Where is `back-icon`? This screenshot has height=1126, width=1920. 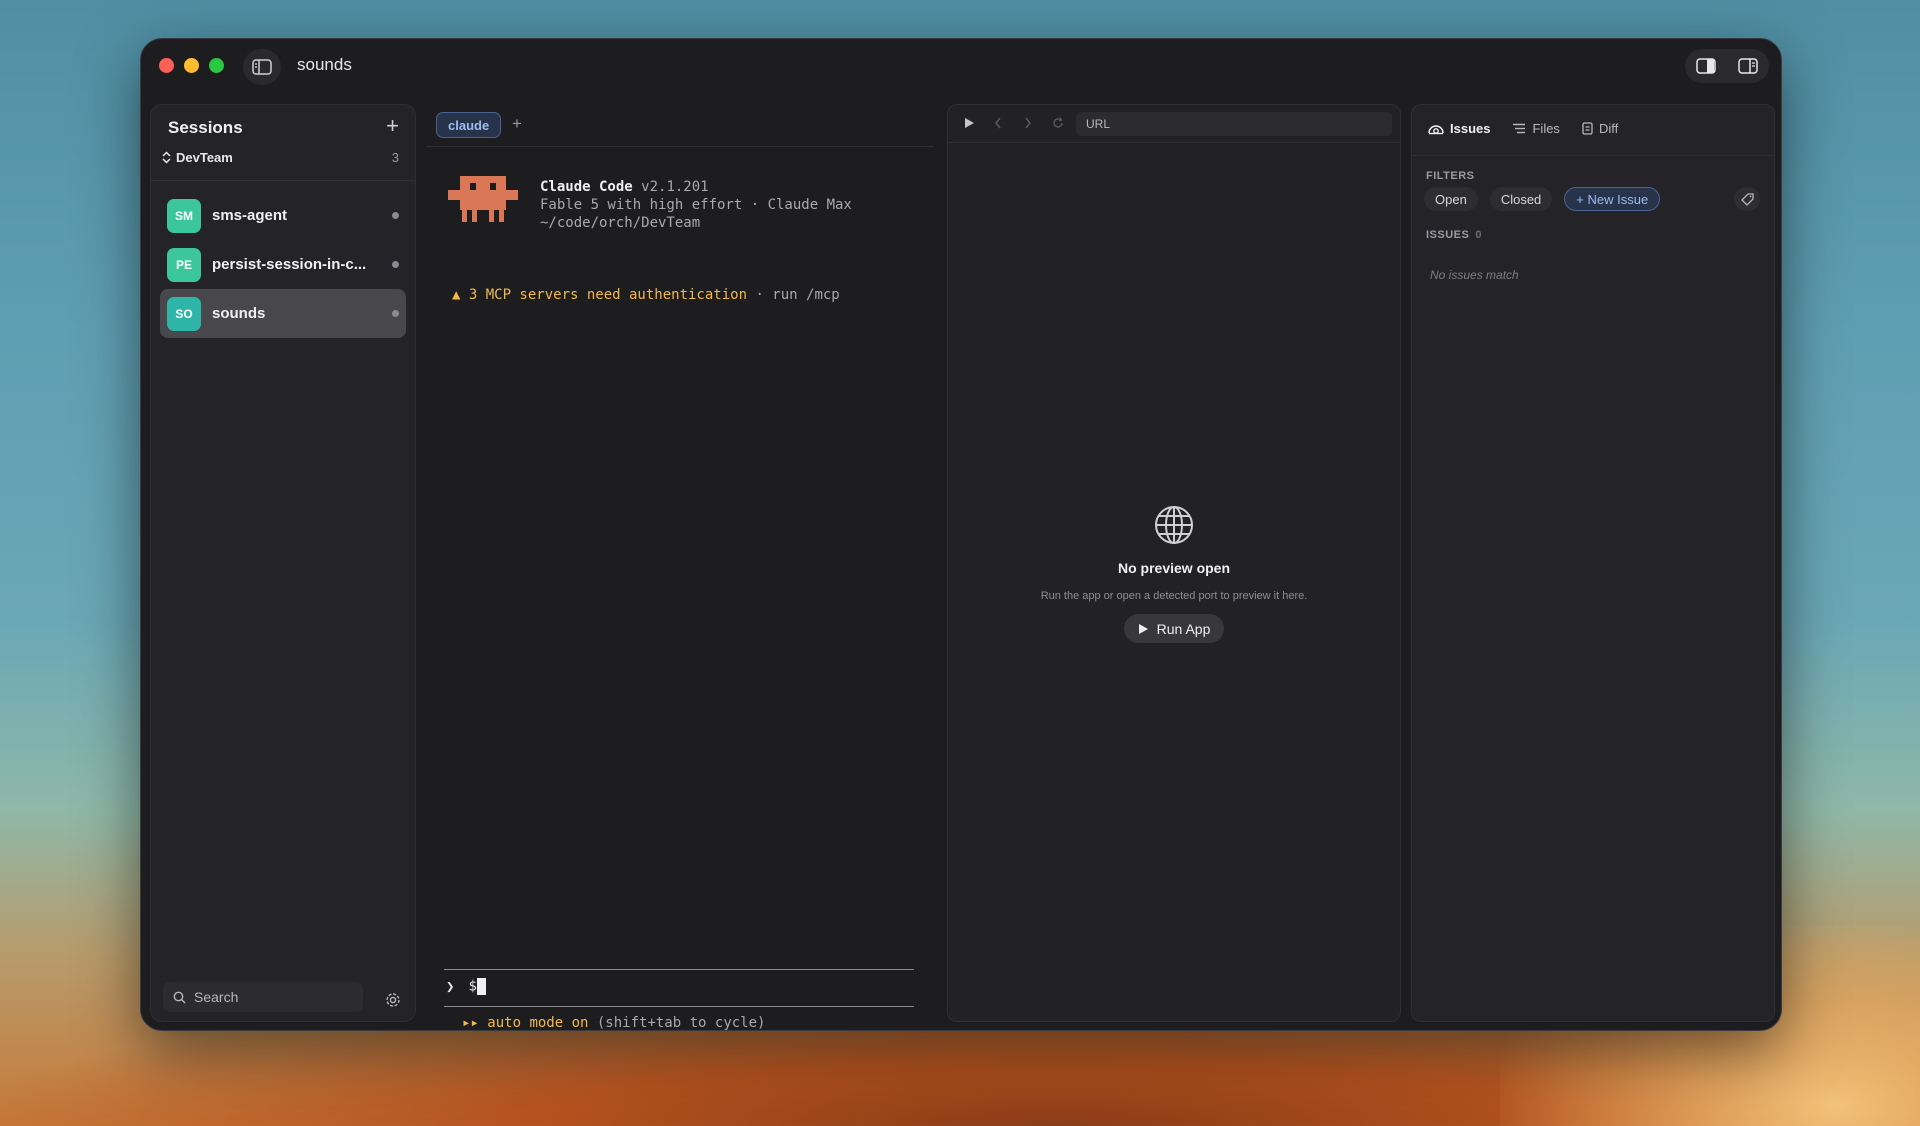
back-icon is located at coordinates (998, 123).